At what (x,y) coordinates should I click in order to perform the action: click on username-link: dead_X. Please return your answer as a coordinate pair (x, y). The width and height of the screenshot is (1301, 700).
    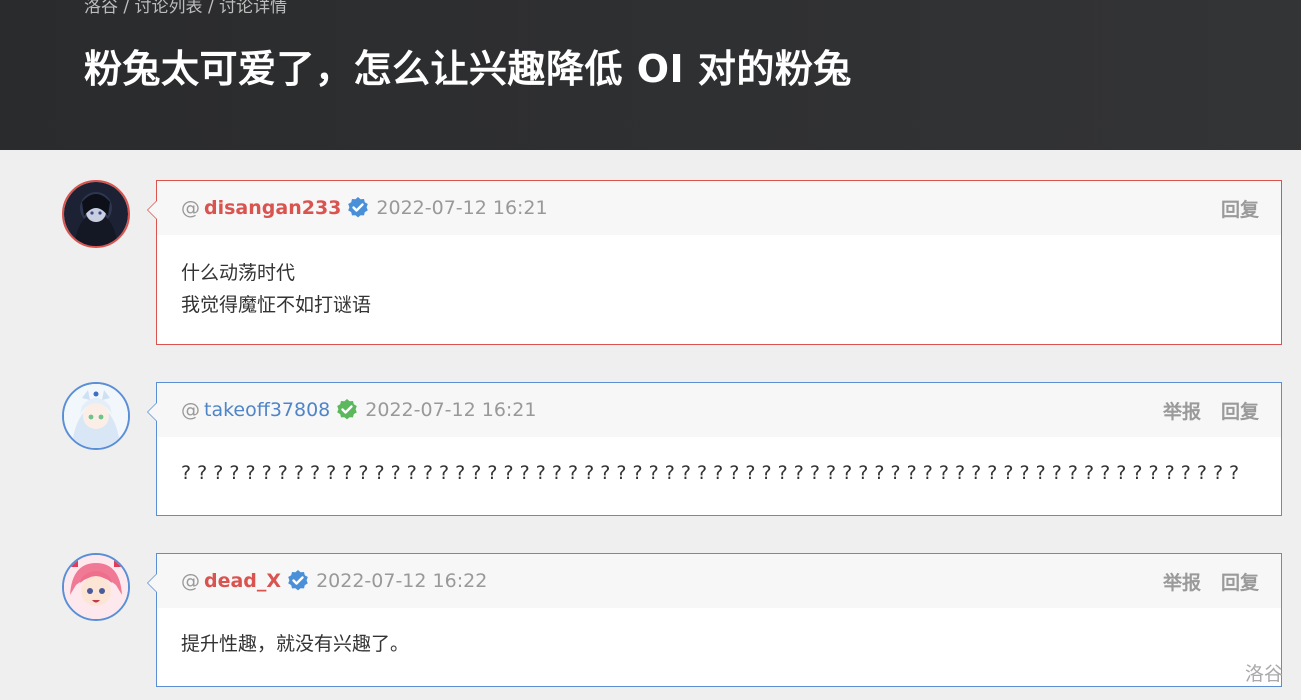
    Looking at the image, I should click on (242, 581).